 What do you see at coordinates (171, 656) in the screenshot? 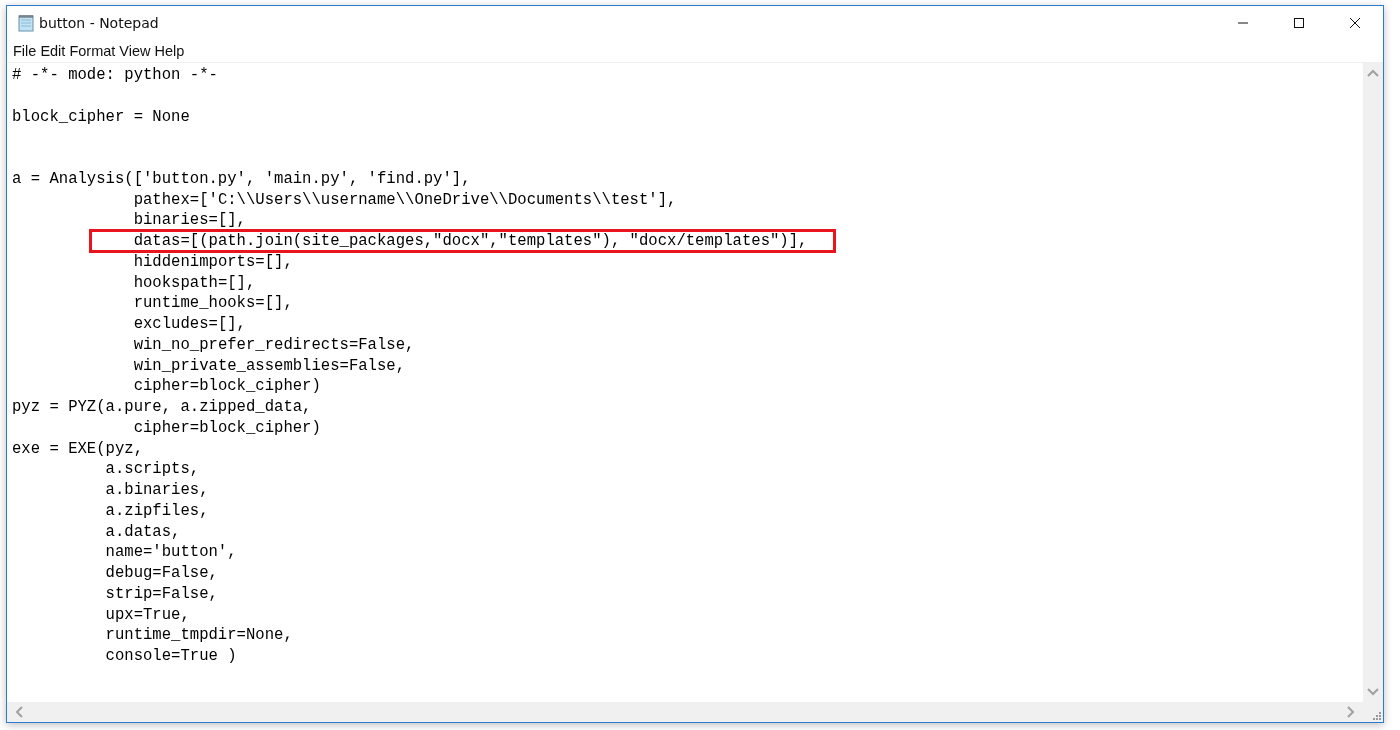
I see `code-line: console=True )` at bounding box center [171, 656].